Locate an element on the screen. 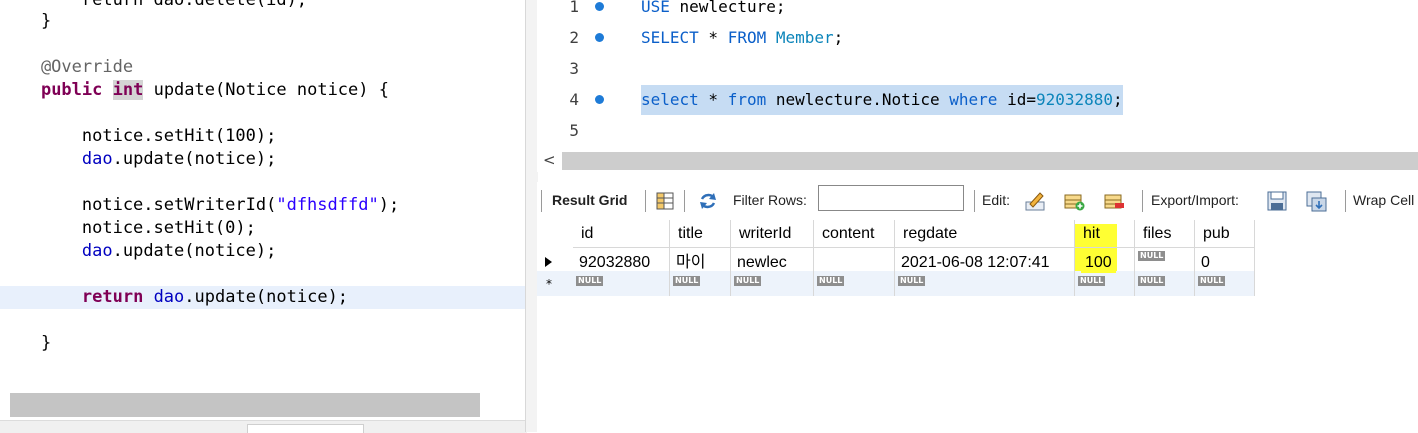 This screenshot has height=433, width=1418. cell-hit: 100 is located at coordinates (1105, 260).